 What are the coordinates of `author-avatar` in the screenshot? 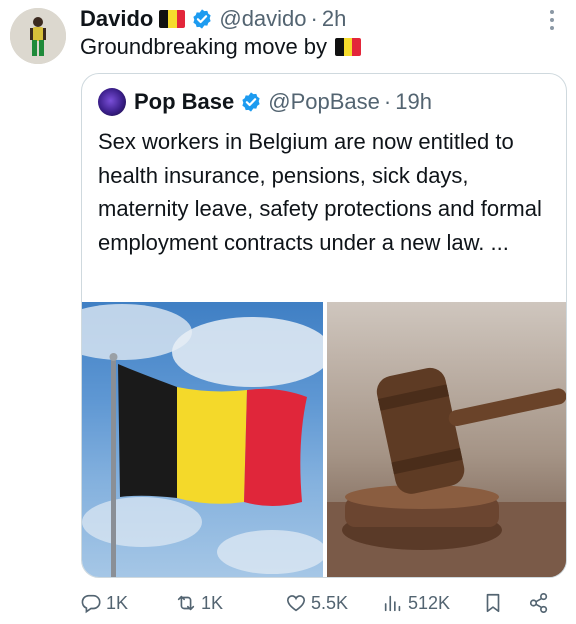 It's located at (38, 36).